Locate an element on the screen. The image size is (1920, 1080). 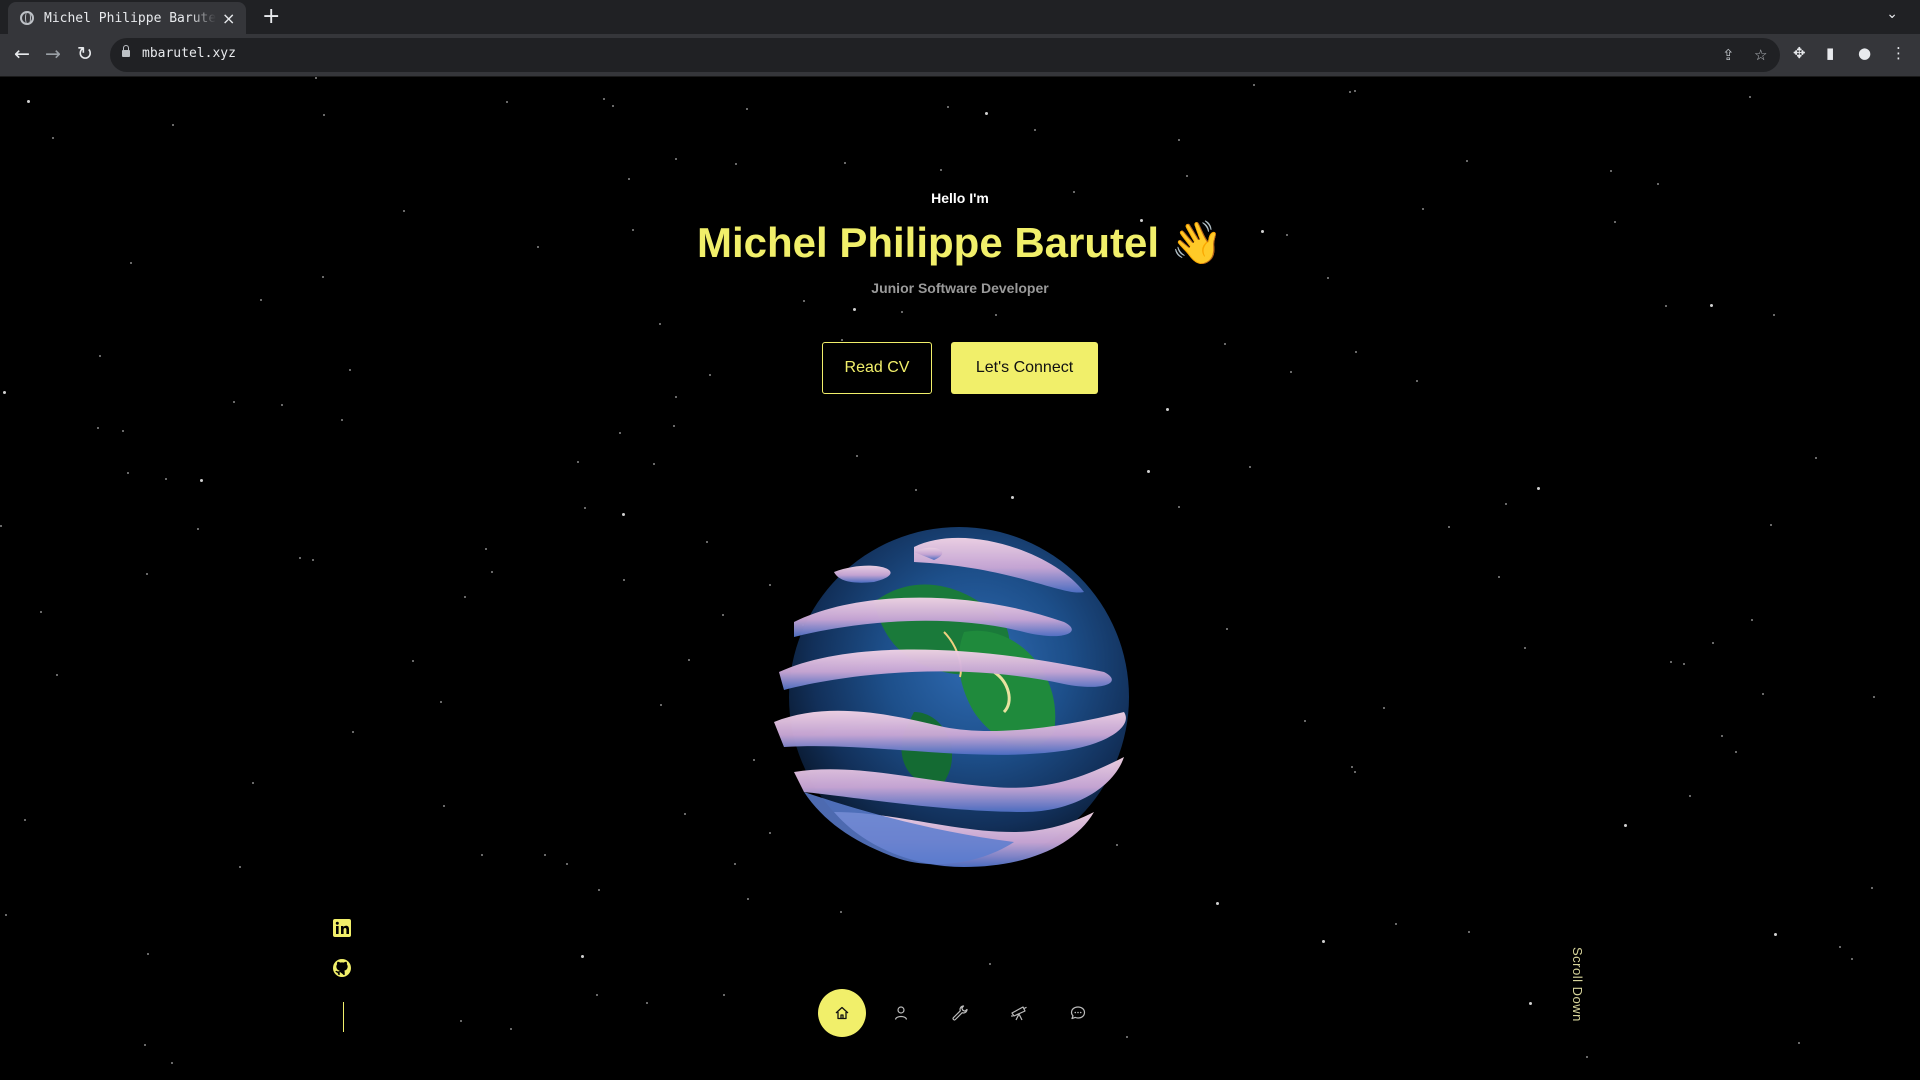
home-icon is located at coordinates (842, 1013).